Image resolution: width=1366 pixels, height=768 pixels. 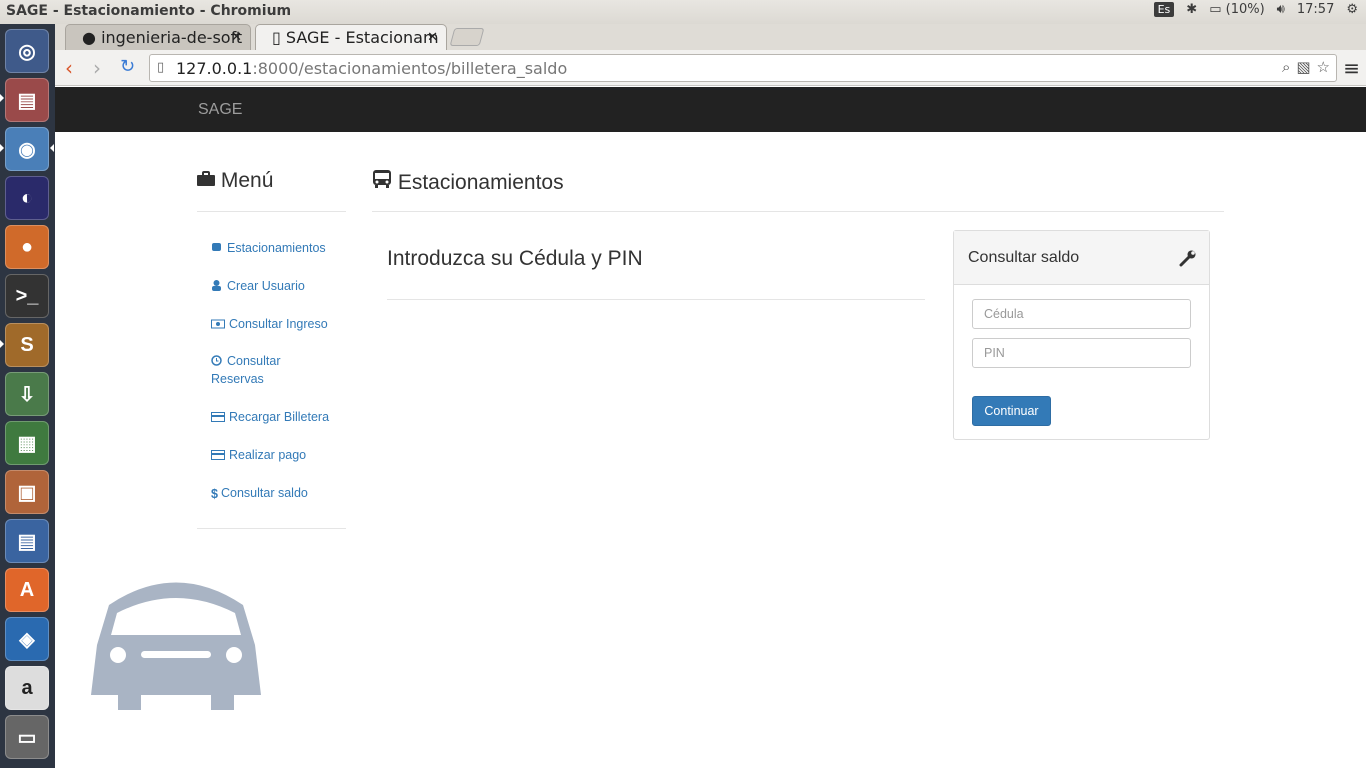 What do you see at coordinates (237, 379) in the screenshot?
I see `sidebar-item-label-line2: Reservas` at bounding box center [237, 379].